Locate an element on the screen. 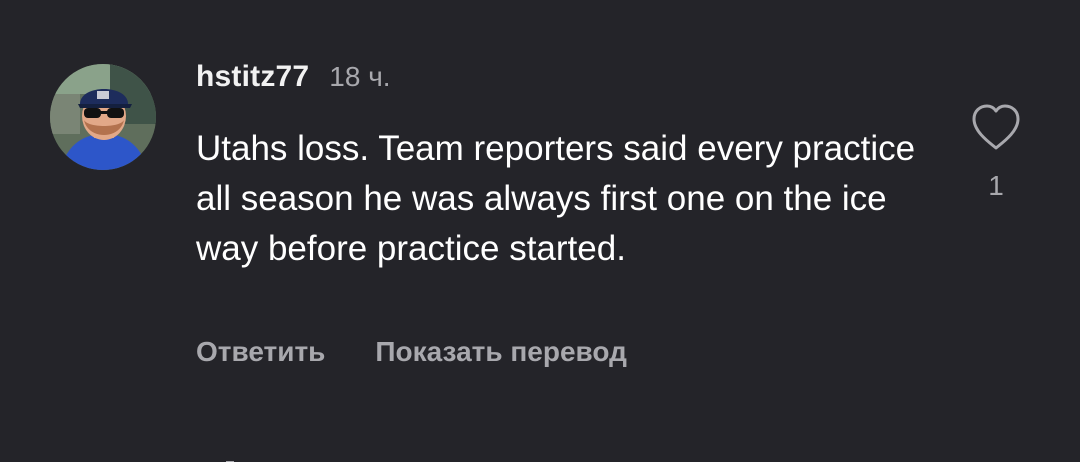 The width and height of the screenshot is (1080, 462). timestamp: 18 ч. is located at coordinates (360, 76).